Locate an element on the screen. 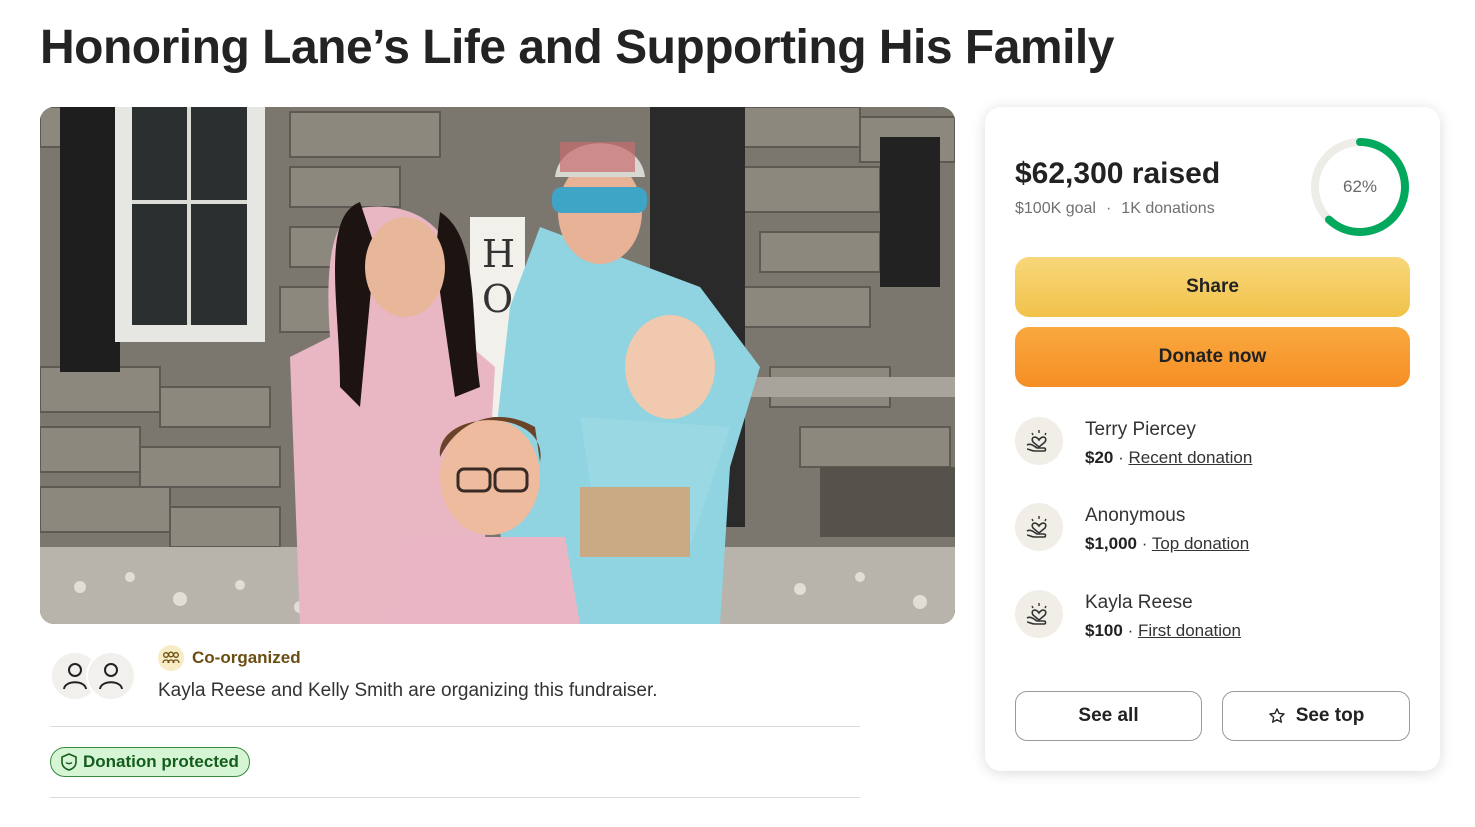 The width and height of the screenshot is (1475, 827). see-top-button: See top is located at coordinates (1316, 716).